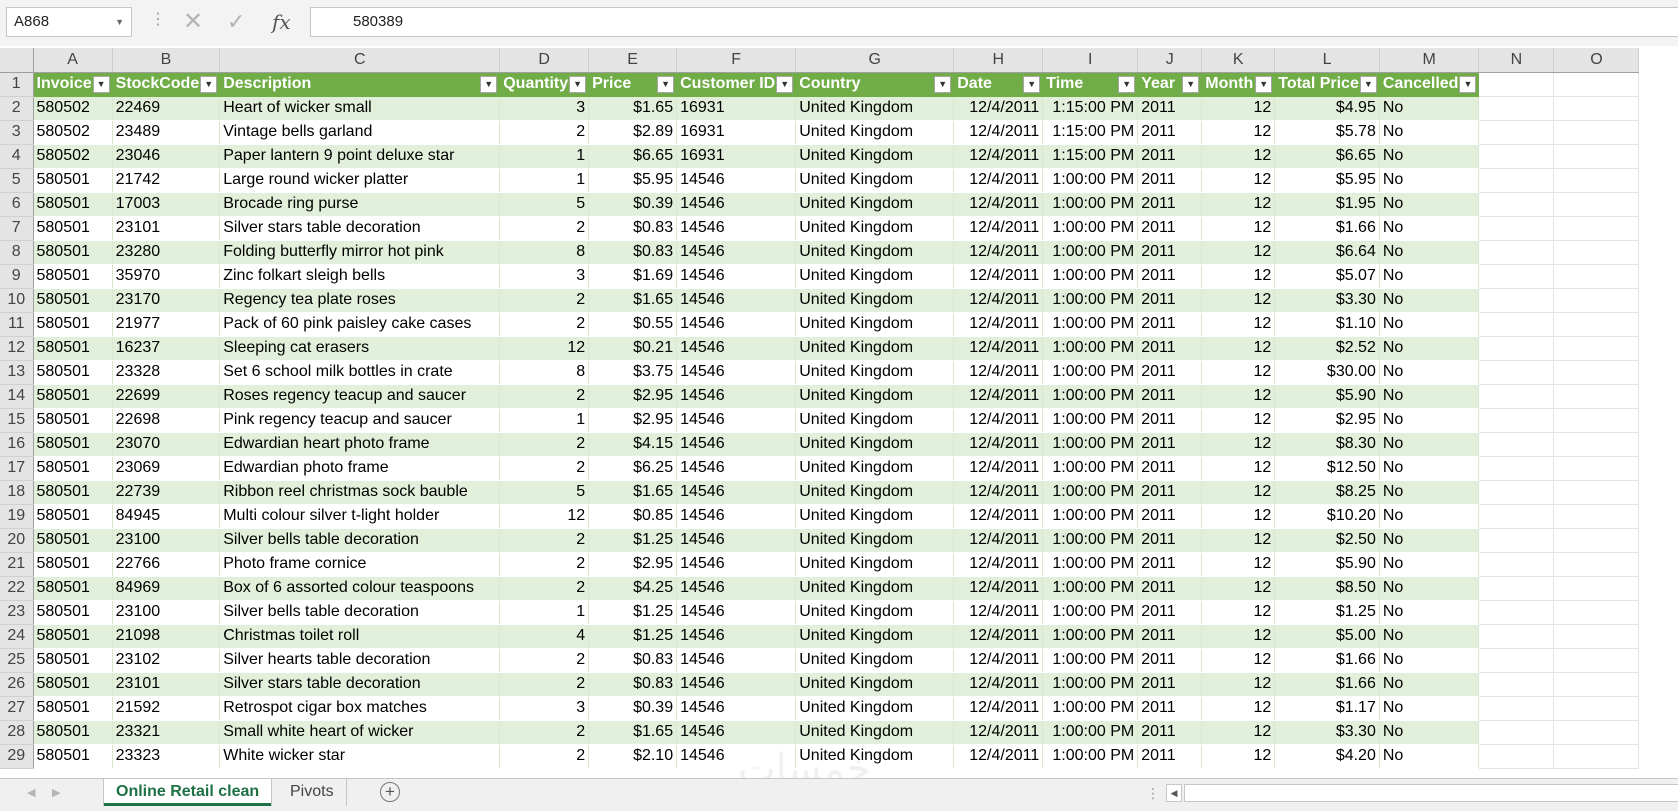 This screenshot has width=1678, height=811. What do you see at coordinates (360, 324) in the screenshot?
I see `cell-description: Pack of 60 pink paisley cake cases` at bounding box center [360, 324].